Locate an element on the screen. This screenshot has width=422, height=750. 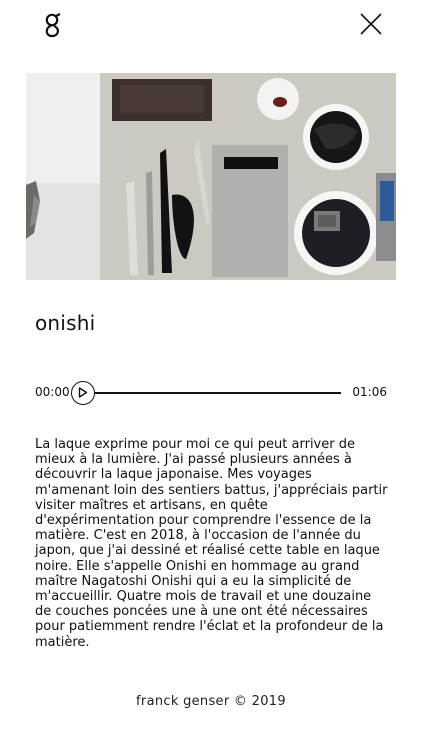
footer-copyright: franck genser © 2019 is located at coordinates (211, 701).